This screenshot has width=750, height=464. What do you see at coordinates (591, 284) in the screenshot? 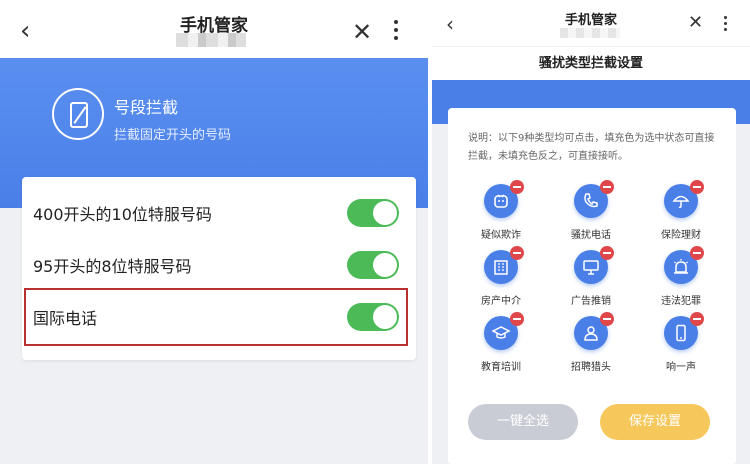
I see `category-advertising: 广告推销` at bounding box center [591, 284].